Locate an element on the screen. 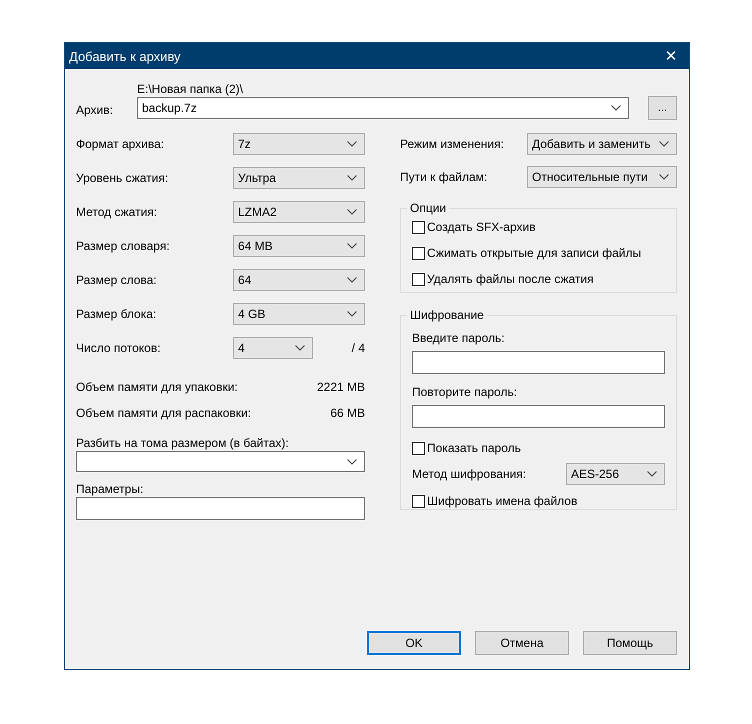  memory-label: Объем памяти для упаковки: is located at coordinates (157, 387).